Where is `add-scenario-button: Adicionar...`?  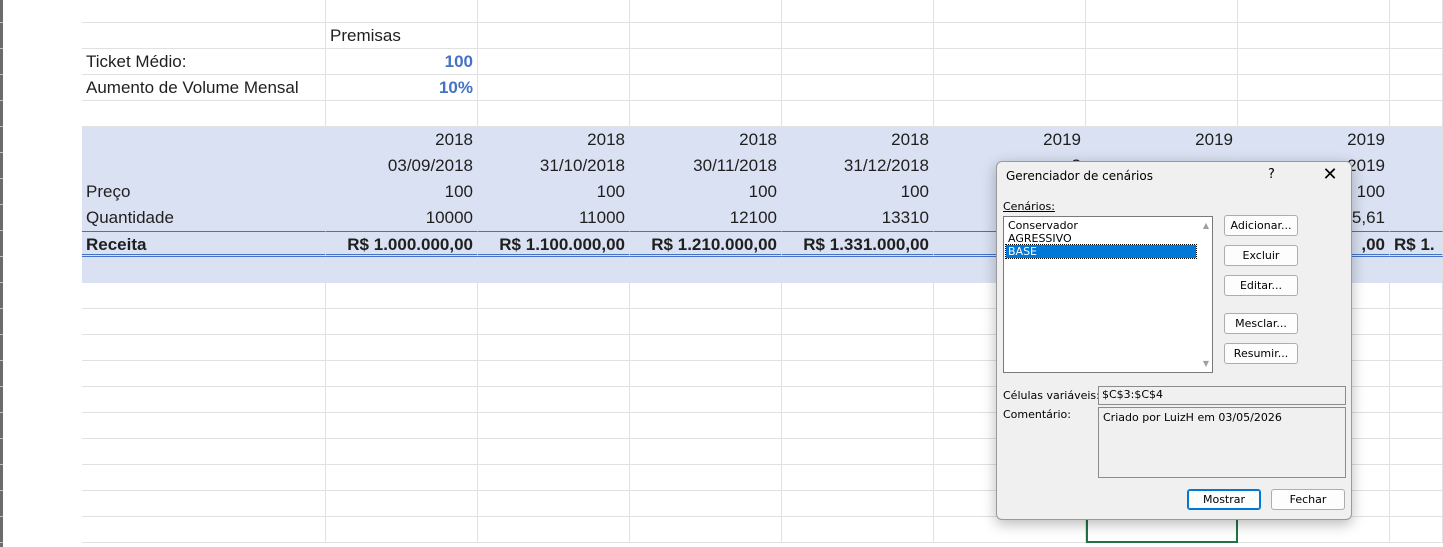
add-scenario-button: Adicionar... is located at coordinates (1261, 225).